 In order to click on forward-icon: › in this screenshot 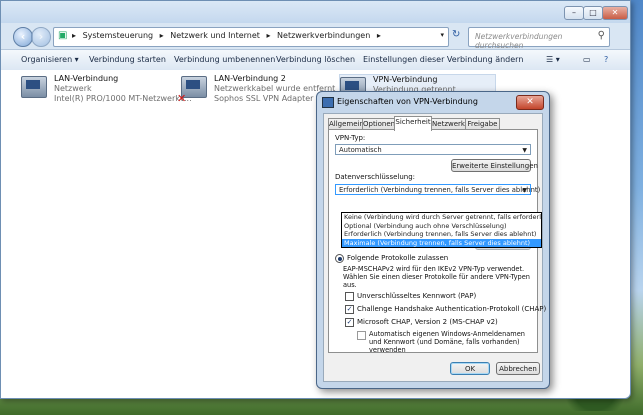, I will do `click(41, 37)`.